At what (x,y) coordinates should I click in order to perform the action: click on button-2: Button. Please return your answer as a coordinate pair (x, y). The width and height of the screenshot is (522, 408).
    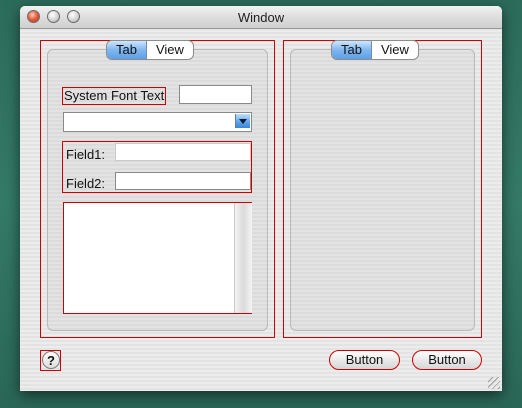
    Looking at the image, I should click on (447, 360).